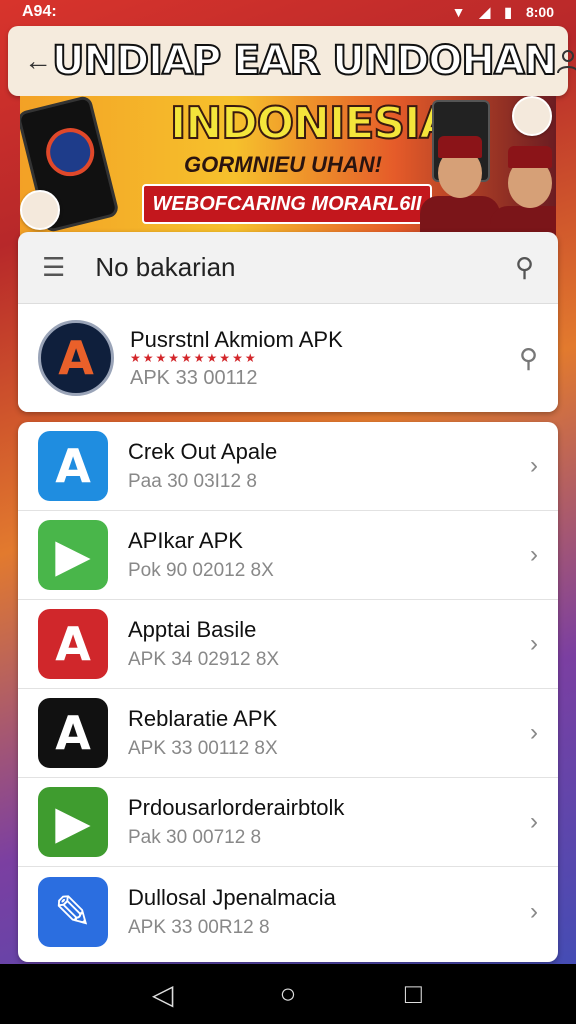 This screenshot has height=1024, width=576. I want to click on featured-name: Pusrstnl Akmiom APK, so click(236, 339).